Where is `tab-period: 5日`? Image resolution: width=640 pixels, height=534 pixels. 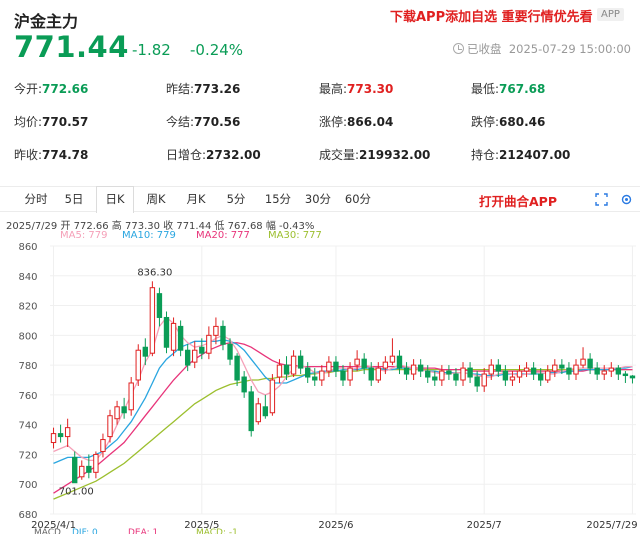 tab-period: 5日 is located at coordinates (74, 199).